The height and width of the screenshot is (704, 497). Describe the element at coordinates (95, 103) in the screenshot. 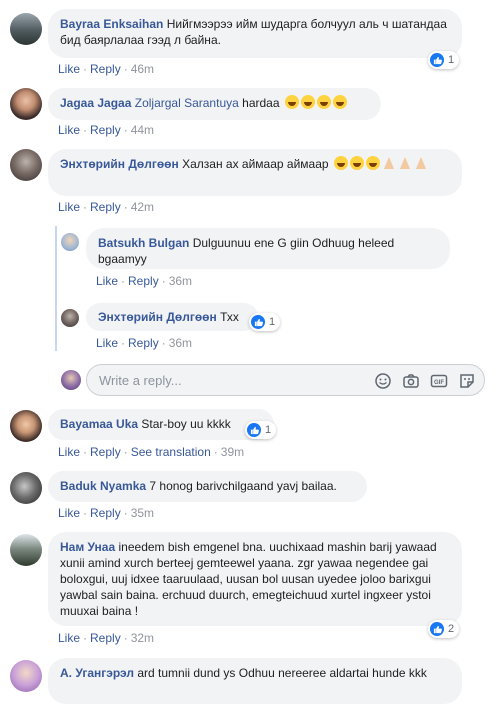

I see `comment-author: Jagaa Jagaa` at that location.